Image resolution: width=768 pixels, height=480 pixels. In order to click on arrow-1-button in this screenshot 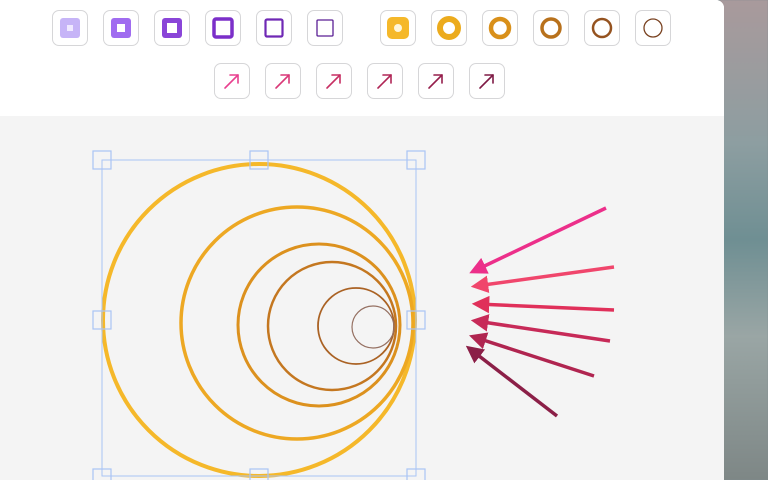, I will do `click(232, 81)`.